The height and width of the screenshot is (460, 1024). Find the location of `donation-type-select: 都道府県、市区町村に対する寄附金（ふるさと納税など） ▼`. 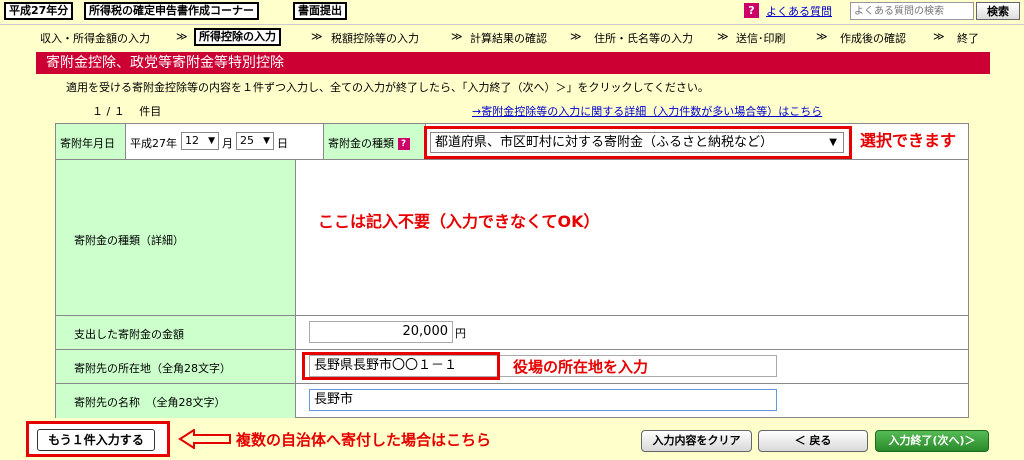

donation-type-select: 都道府県、市区町村に対する寄附金（ふるさと納税など） ▼ is located at coordinates (637, 142).